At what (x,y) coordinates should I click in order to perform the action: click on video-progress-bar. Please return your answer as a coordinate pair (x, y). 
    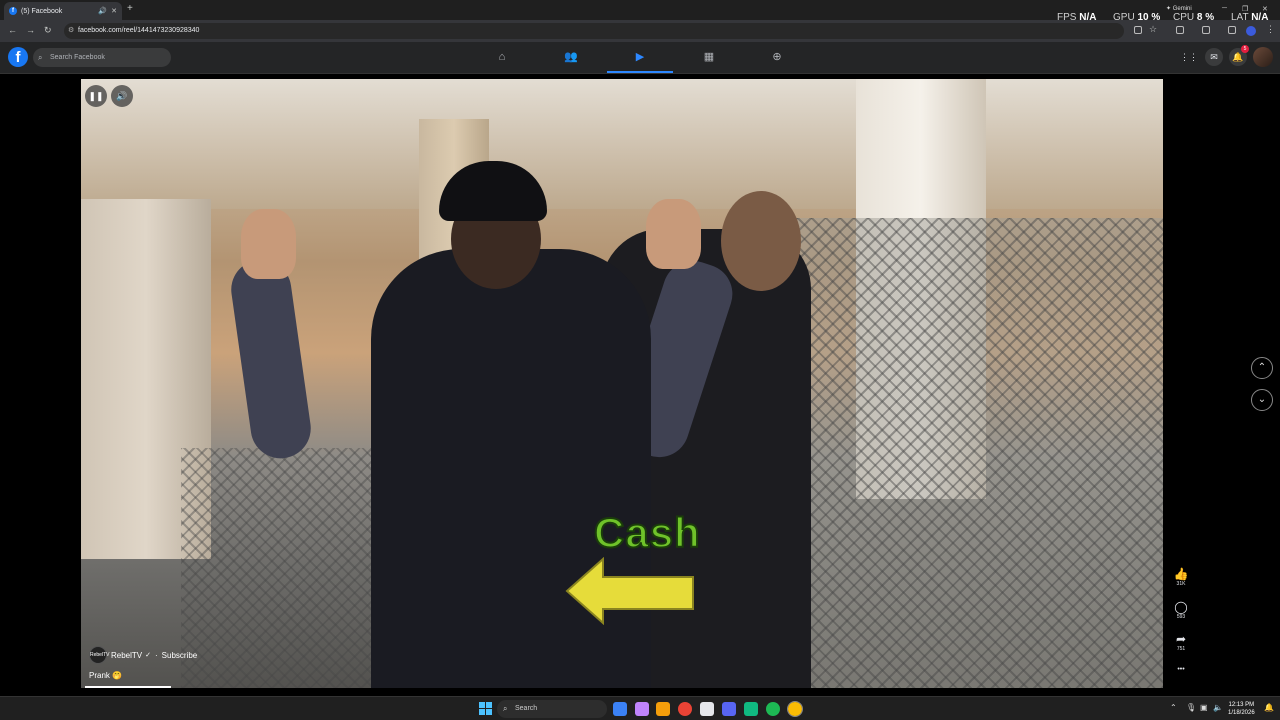
    Looking at the image, I should click on (128, 687).